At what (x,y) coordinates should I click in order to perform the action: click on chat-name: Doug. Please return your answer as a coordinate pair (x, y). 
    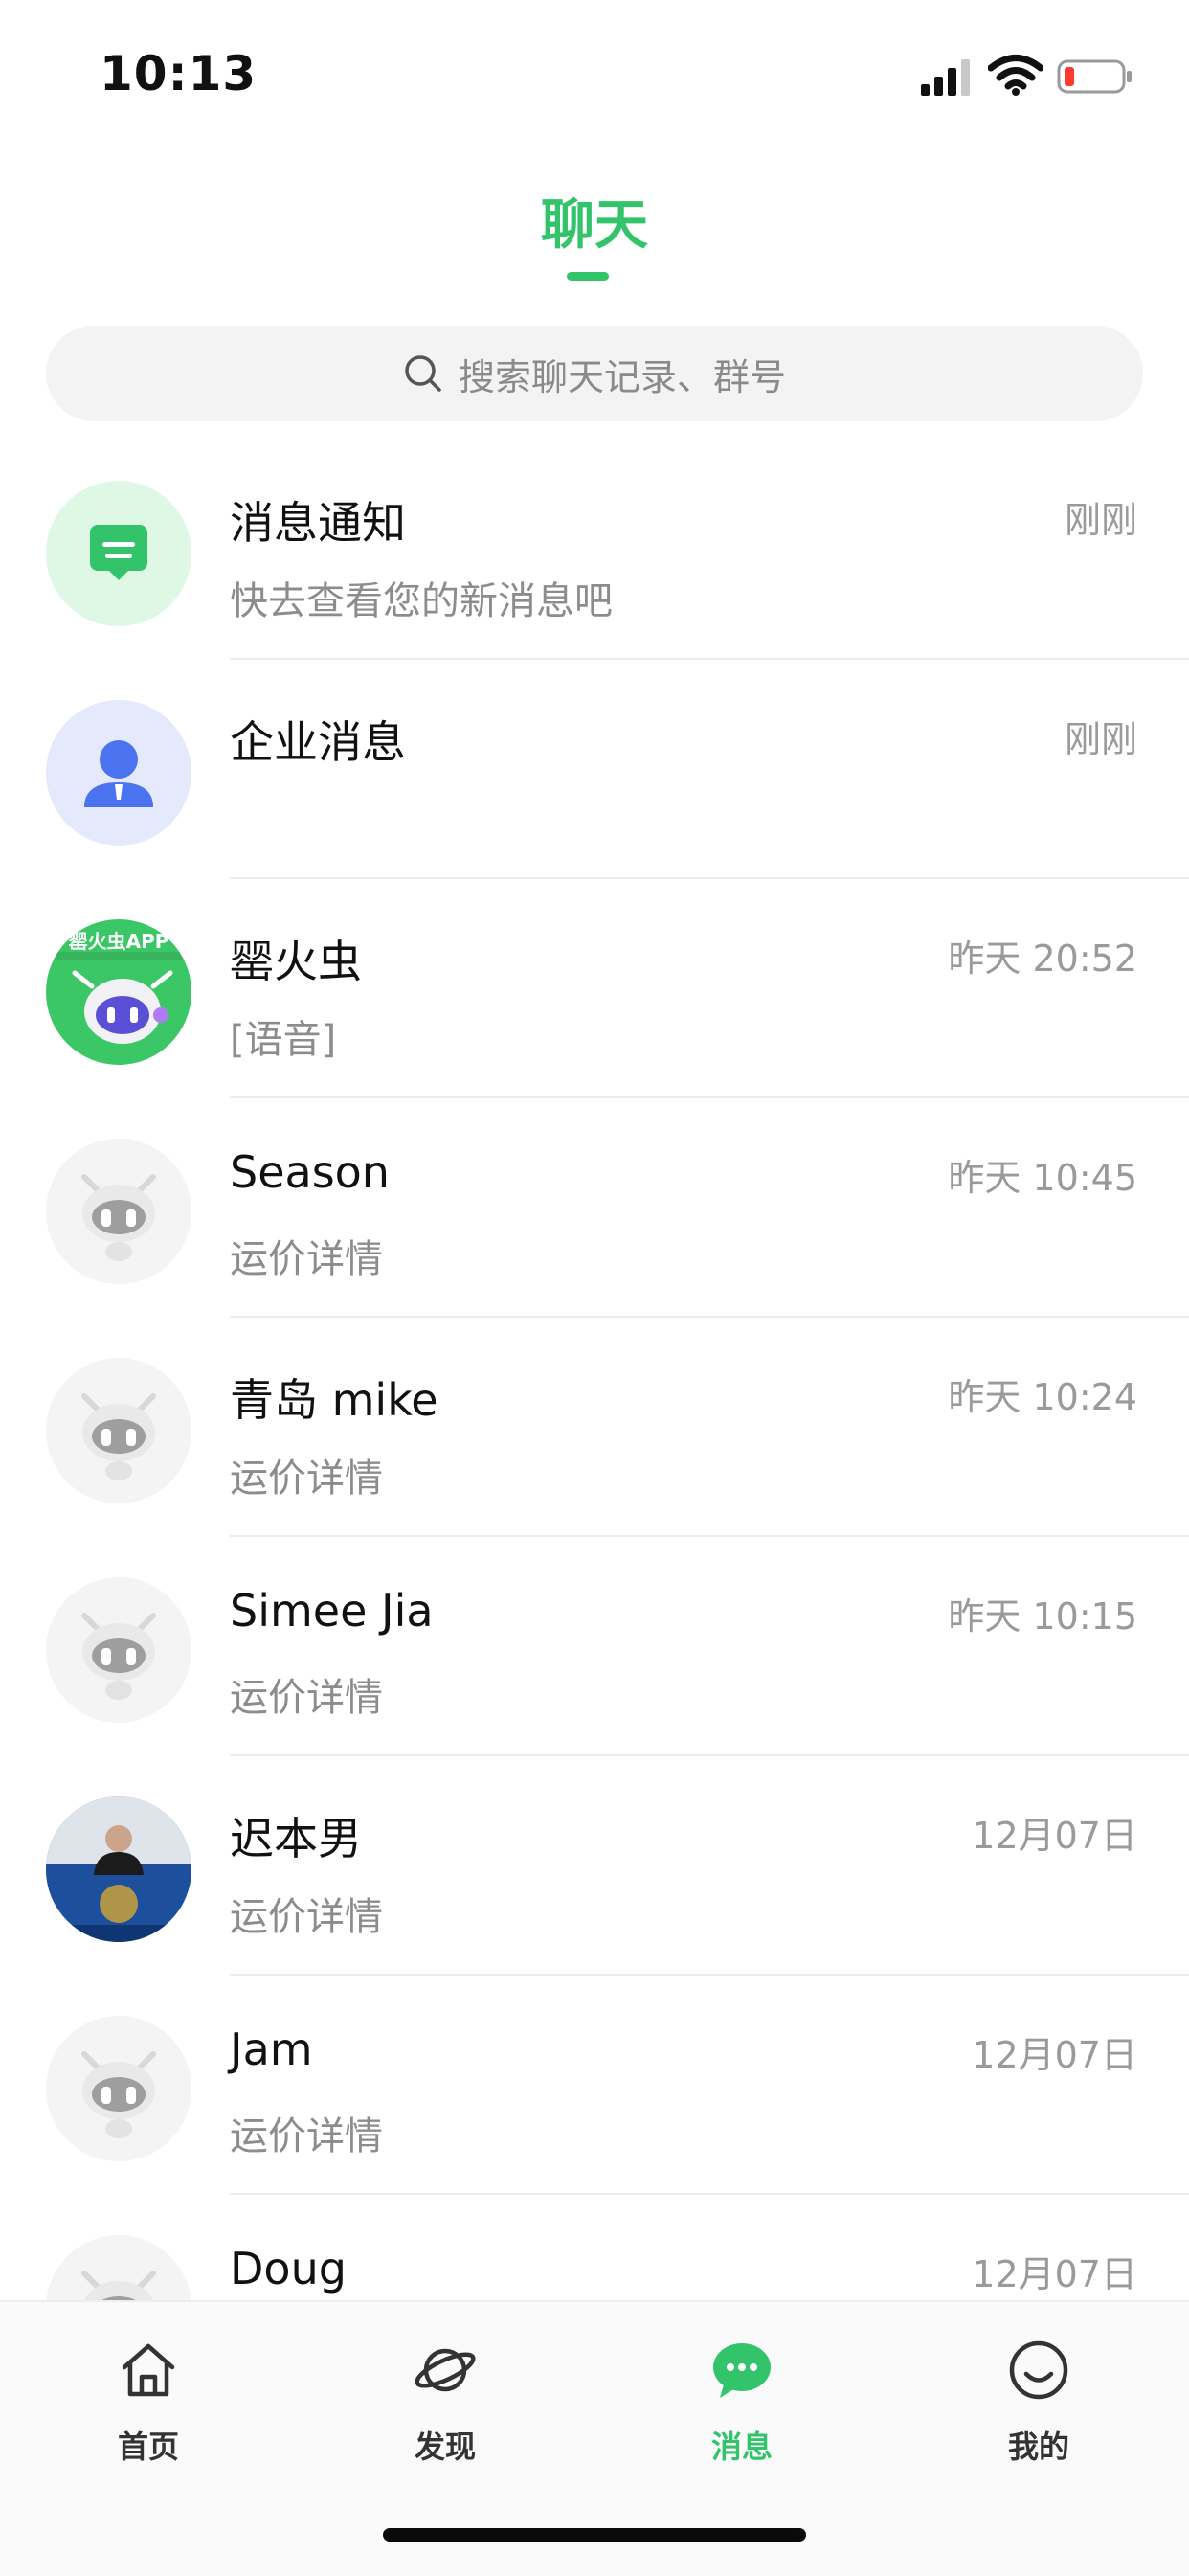
    Looking at the image, I should click on (288, 2268).